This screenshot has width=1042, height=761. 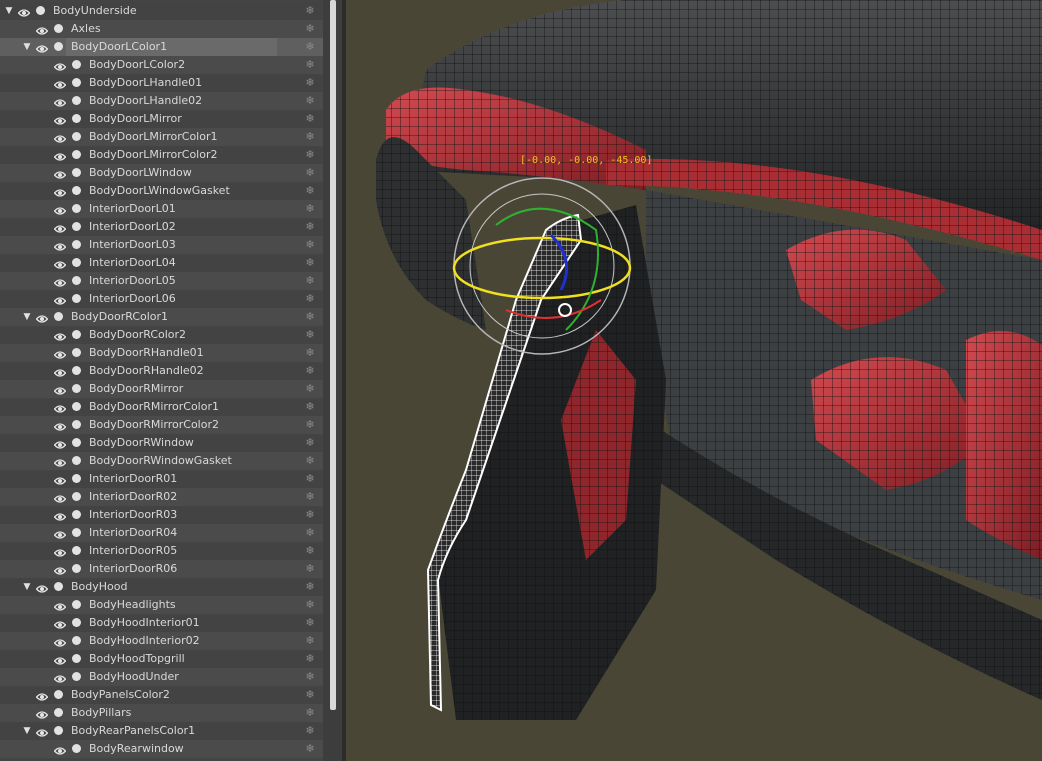 I want to click on tree-row: InteriorDoorR03 ❄, so click(x=161, y=515).